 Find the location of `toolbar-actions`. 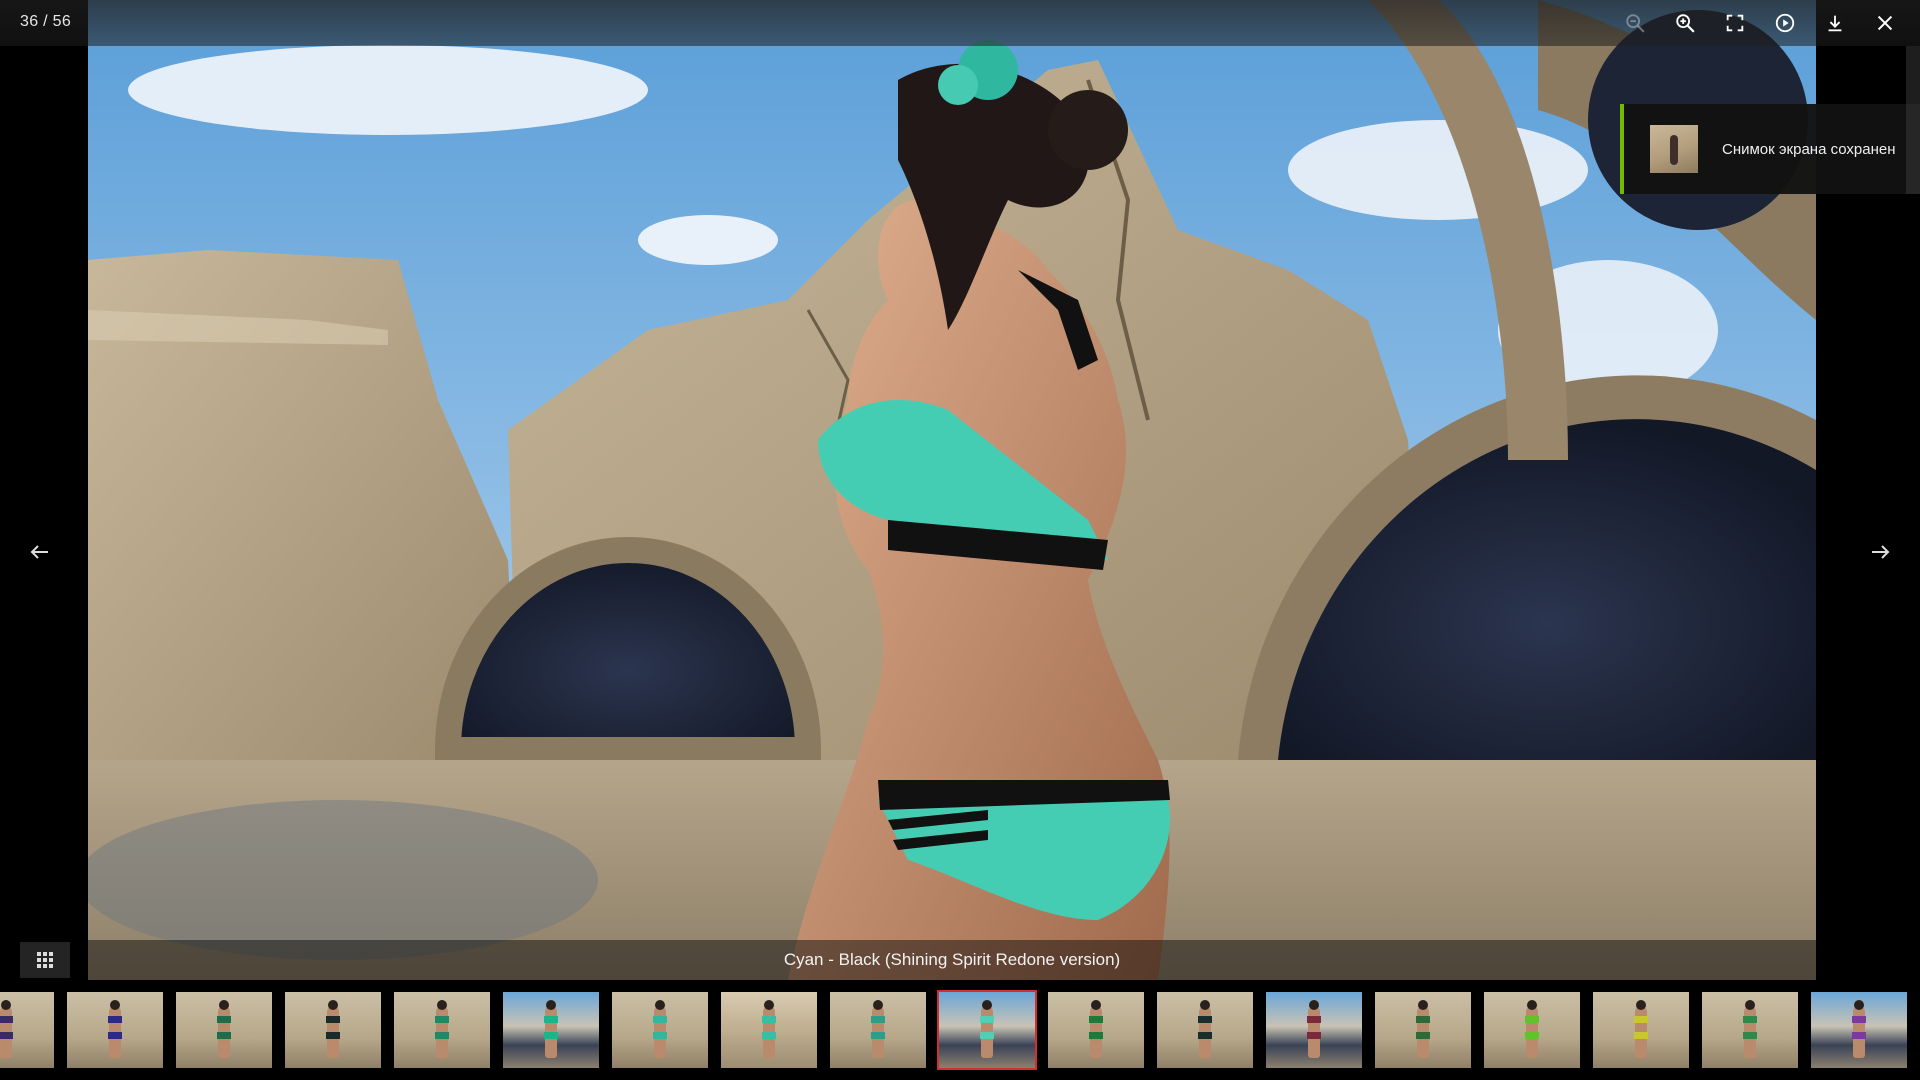

toolbar-actions is located at coordinates (1760, 23).